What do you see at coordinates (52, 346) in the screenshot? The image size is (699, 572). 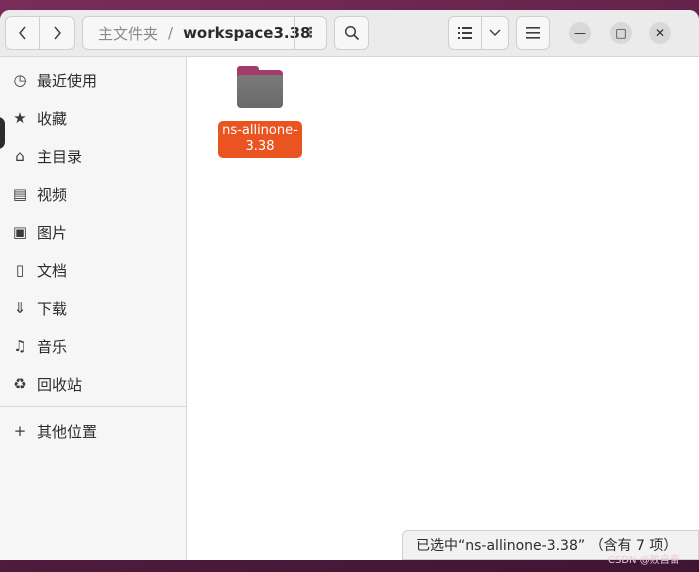 I see `sidebar-item-label: 音乐` at bounding box center [52, 346].